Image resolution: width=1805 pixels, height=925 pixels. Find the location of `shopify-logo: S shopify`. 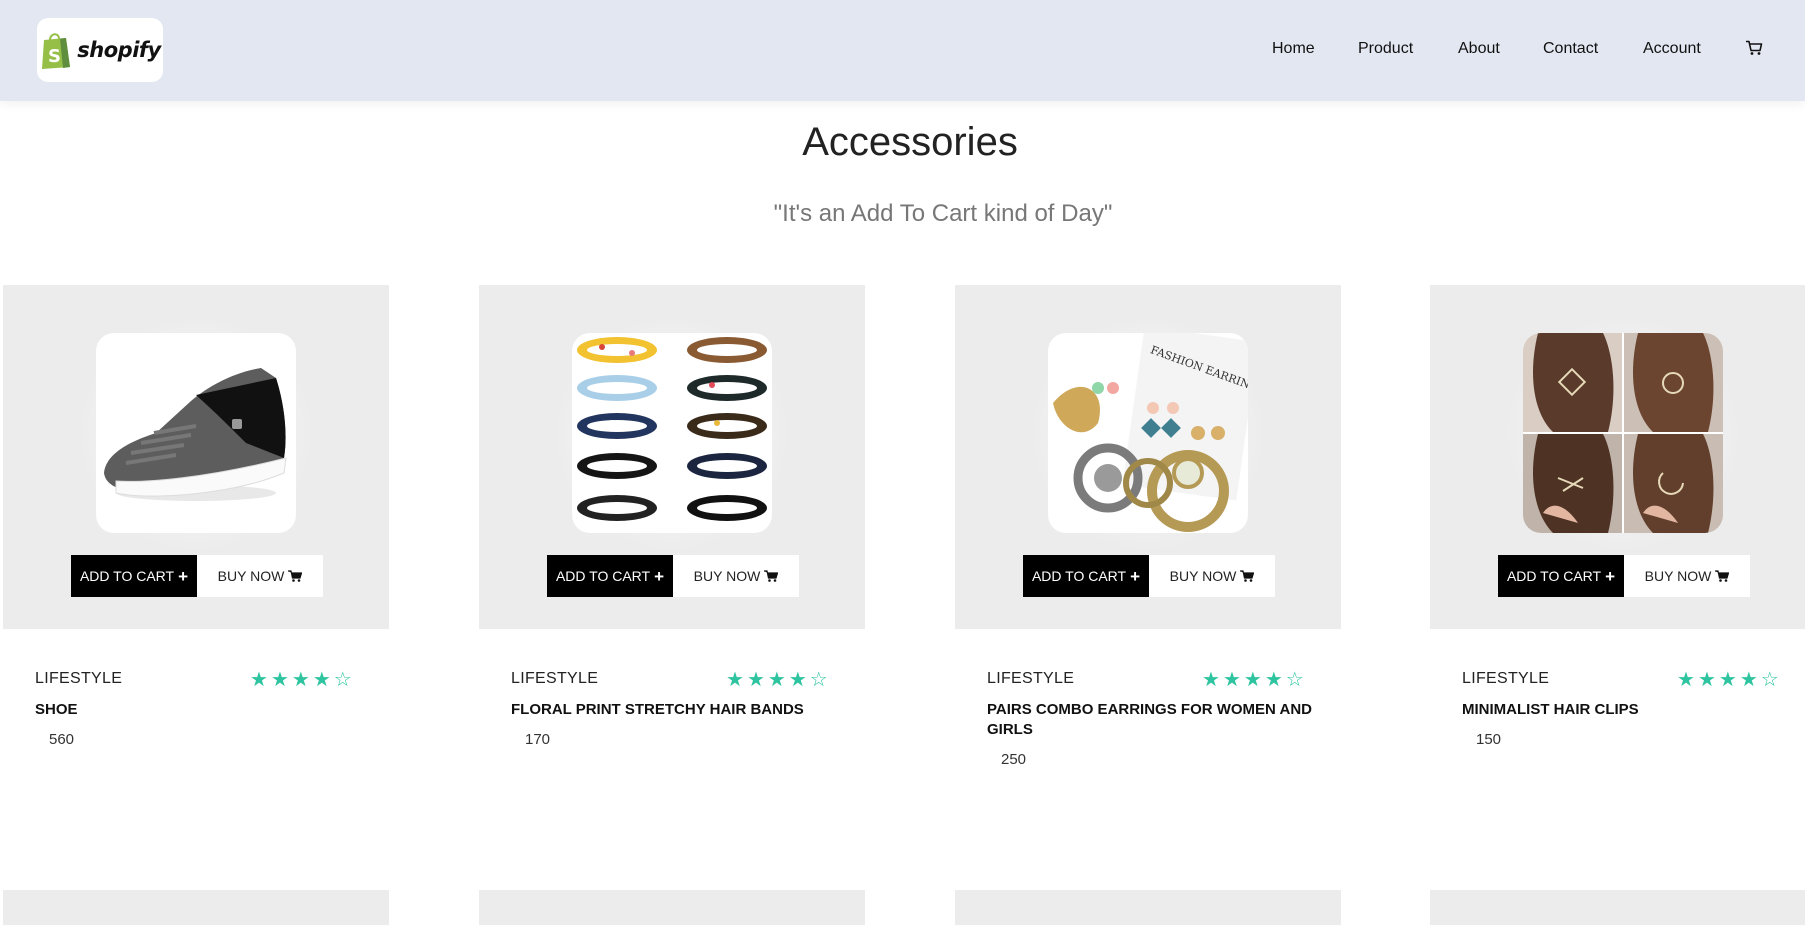

shopify-logo: S shopify is located at coordinates (100, 50).